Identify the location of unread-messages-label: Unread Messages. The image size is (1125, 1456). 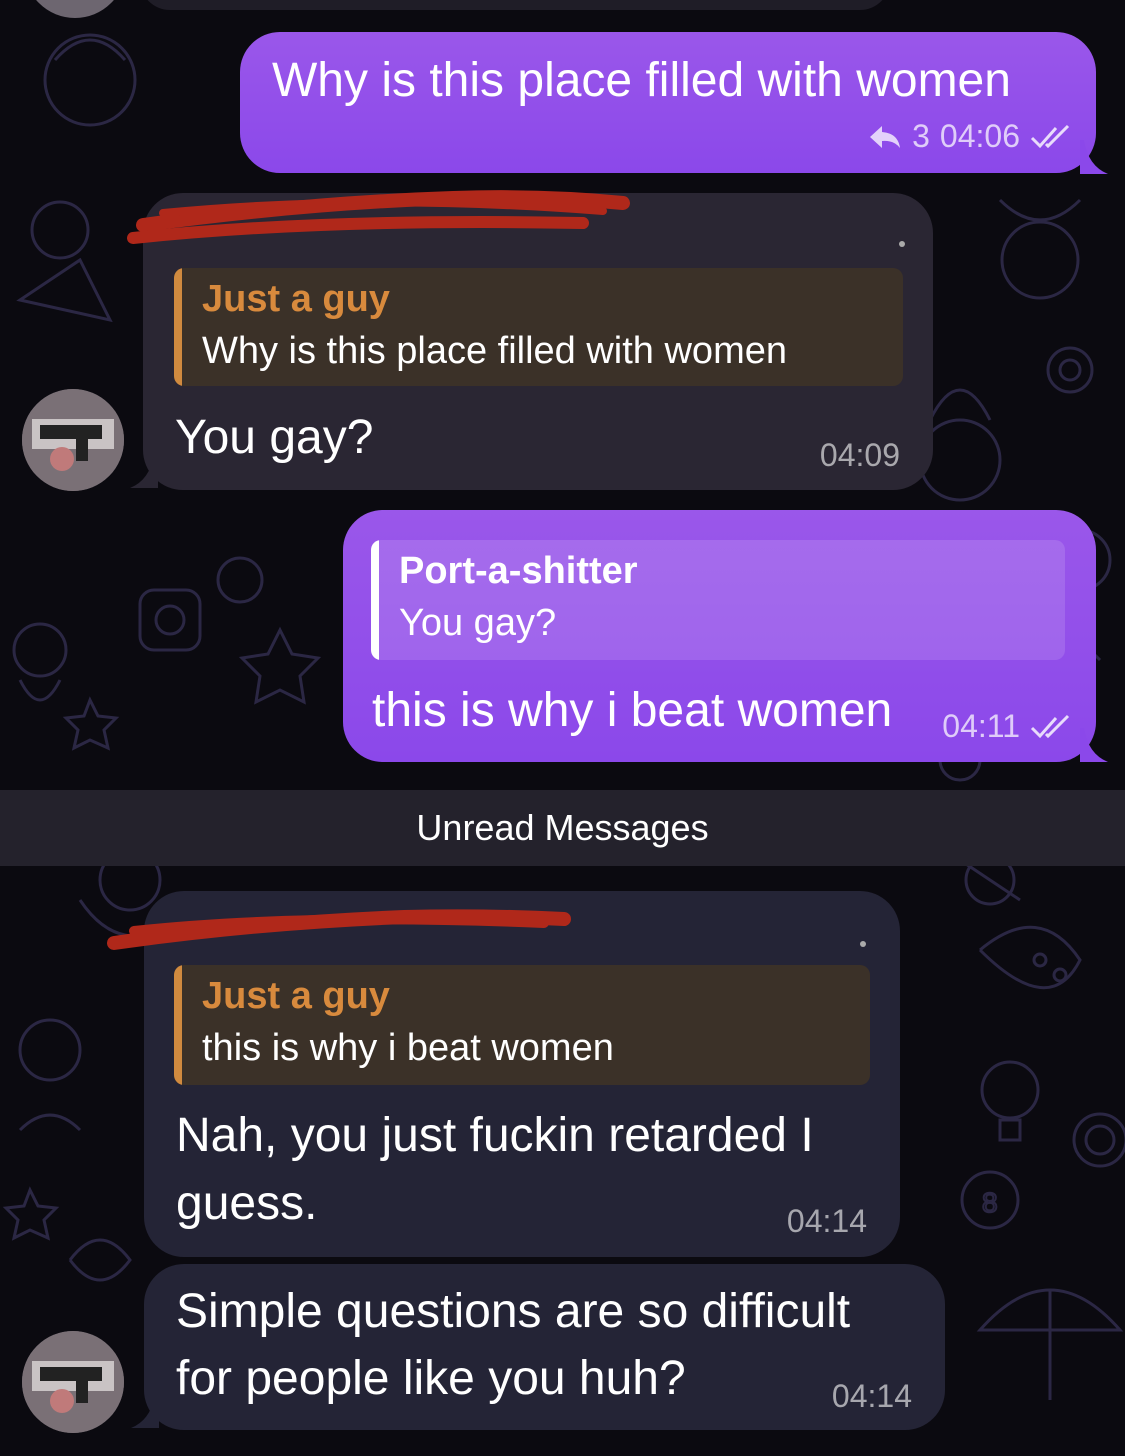
(562, 827).